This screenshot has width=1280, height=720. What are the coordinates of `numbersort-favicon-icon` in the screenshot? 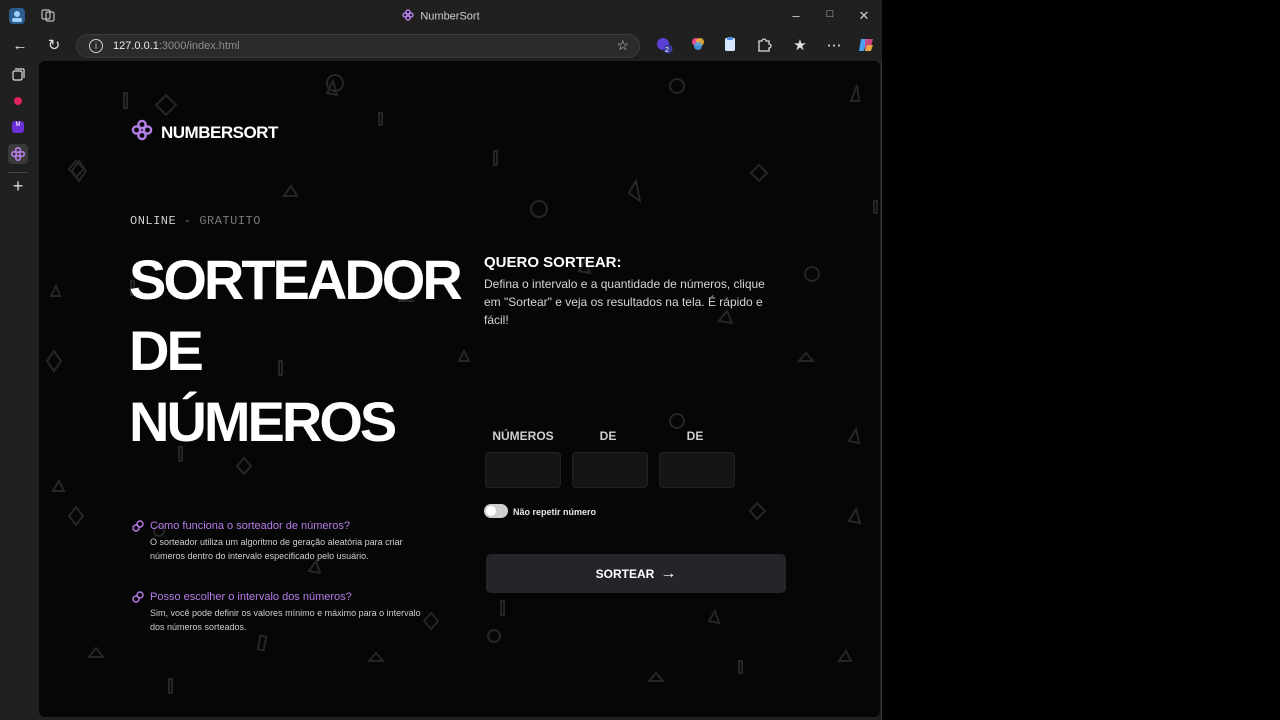 It's located at (408, 16).